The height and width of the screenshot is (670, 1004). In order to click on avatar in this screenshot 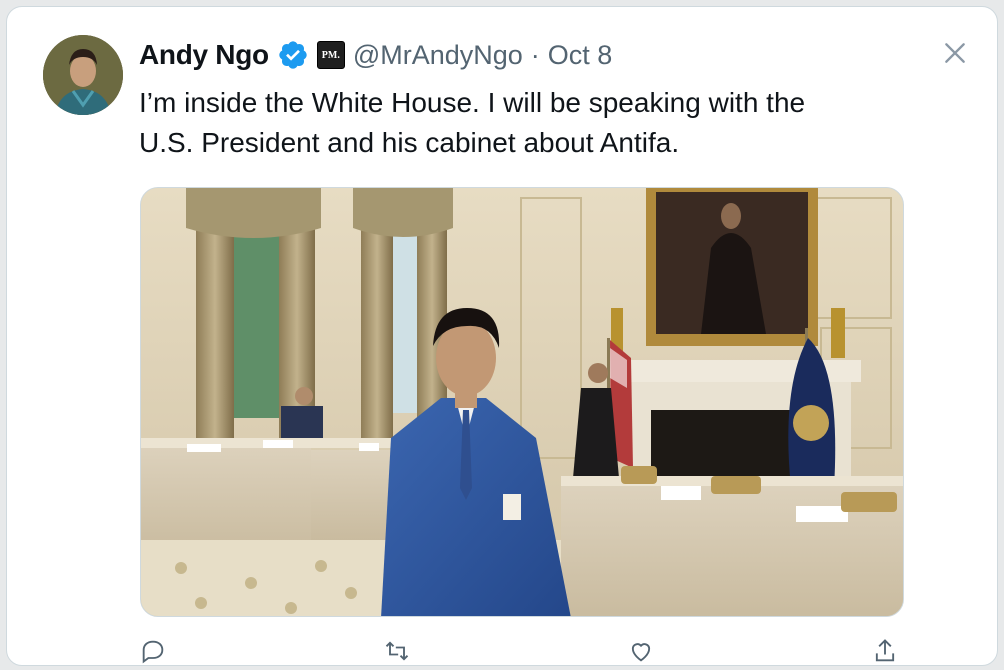, I will do `click(83, 75)`.